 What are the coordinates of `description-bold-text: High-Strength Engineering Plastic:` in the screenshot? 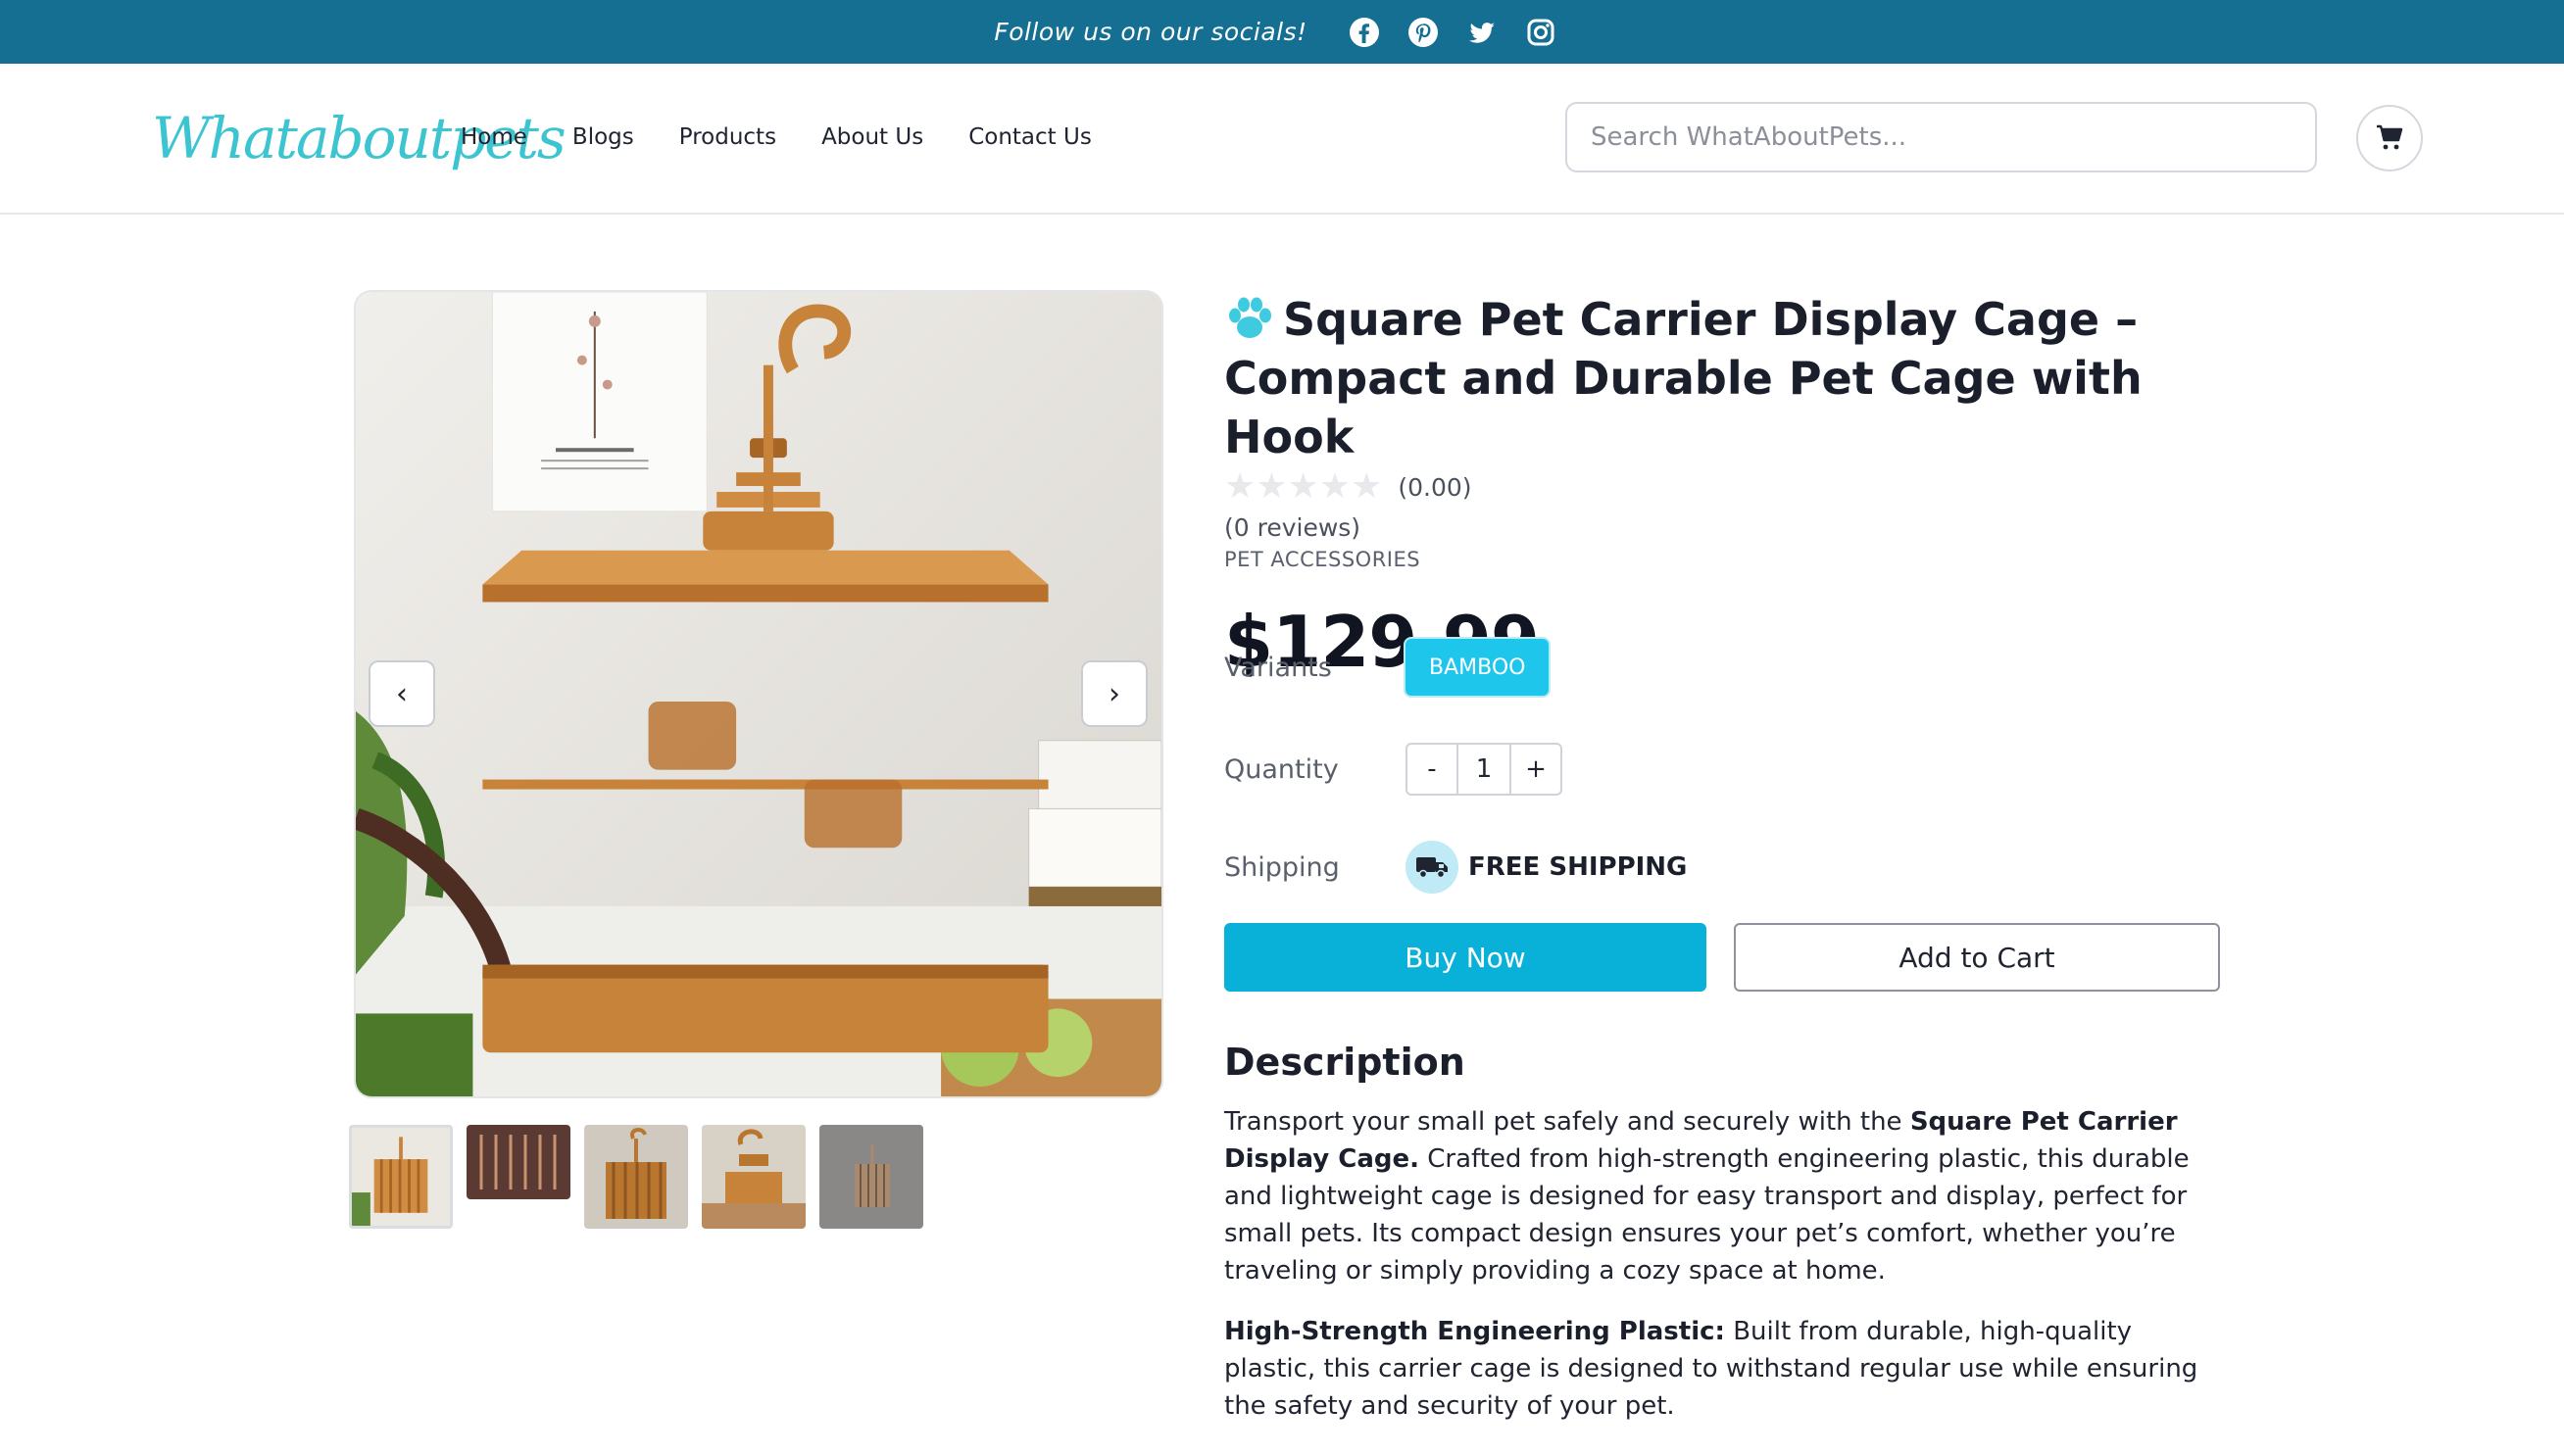 It's located at (1474, 1331).